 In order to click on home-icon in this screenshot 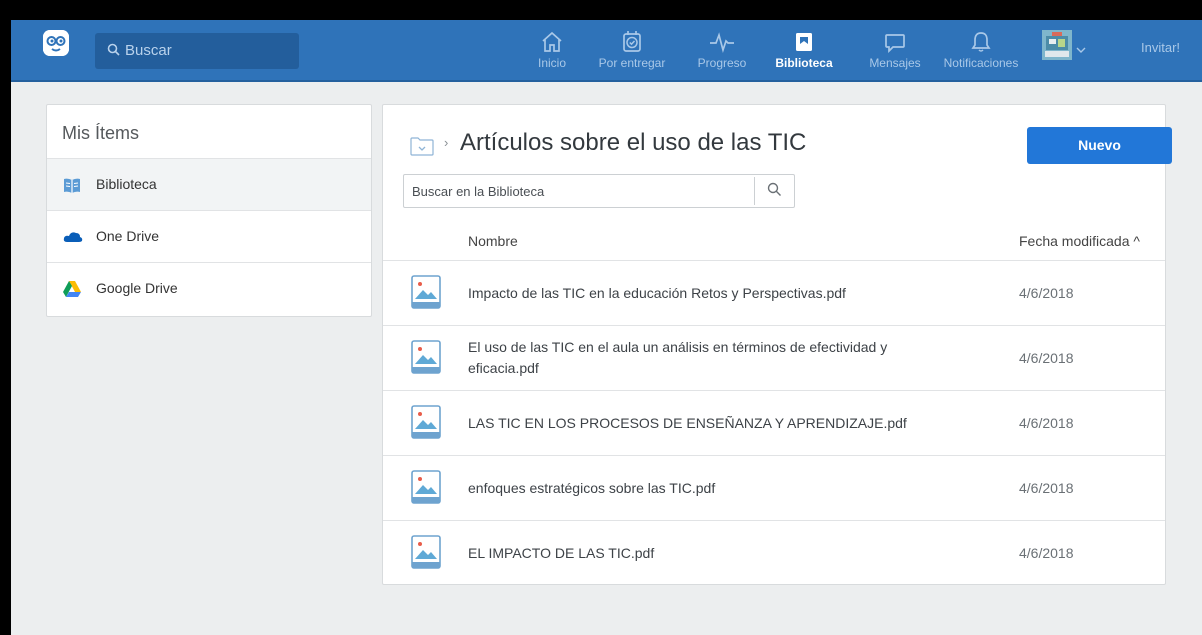, I will do `click(552, 41)`.